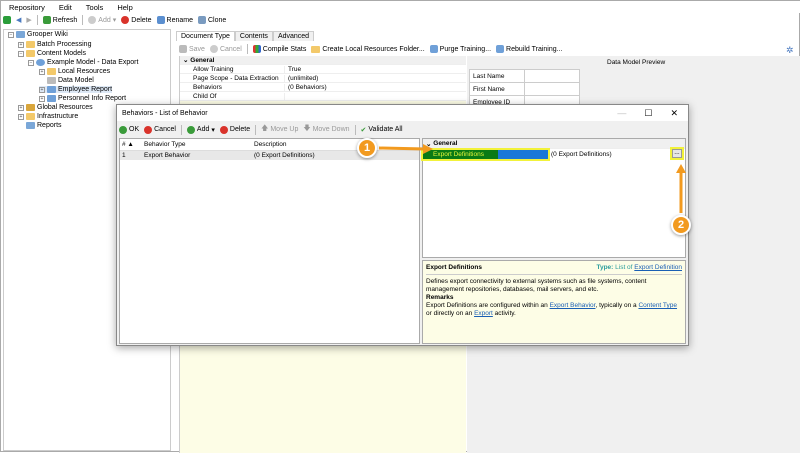 This screenshot has width=800, height=453. Describe the element at coordinates (681, 225) in the screenshot. I see `callout-2: 2` at that location.